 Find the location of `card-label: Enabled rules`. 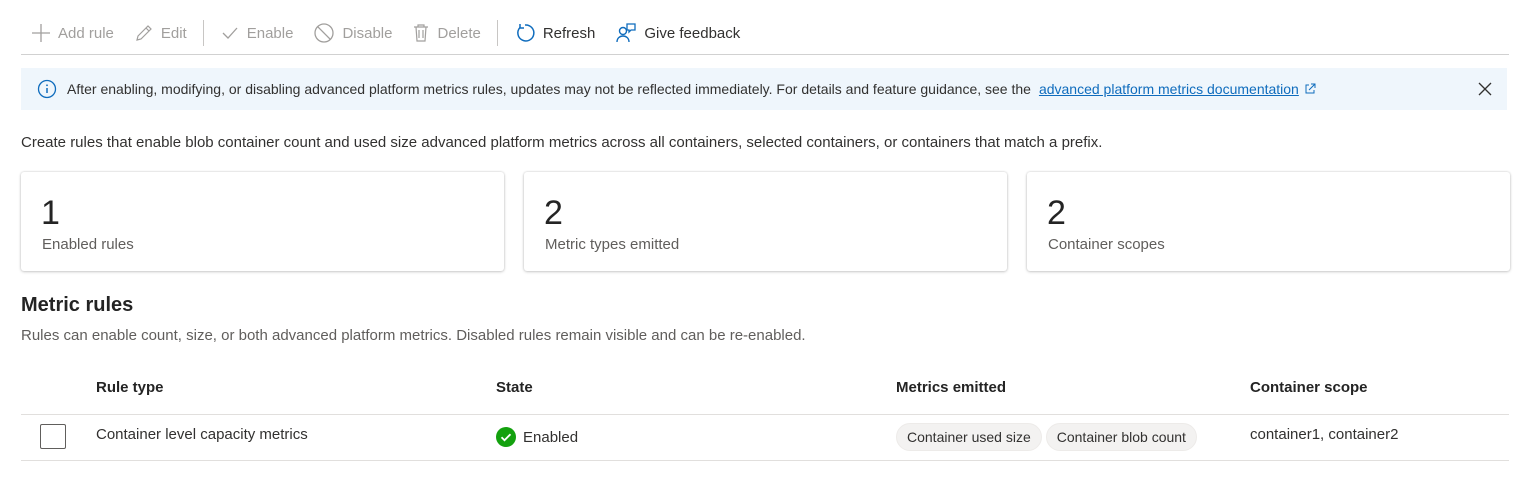

card-label: Enabled rules is located at coordinates (88, 244).